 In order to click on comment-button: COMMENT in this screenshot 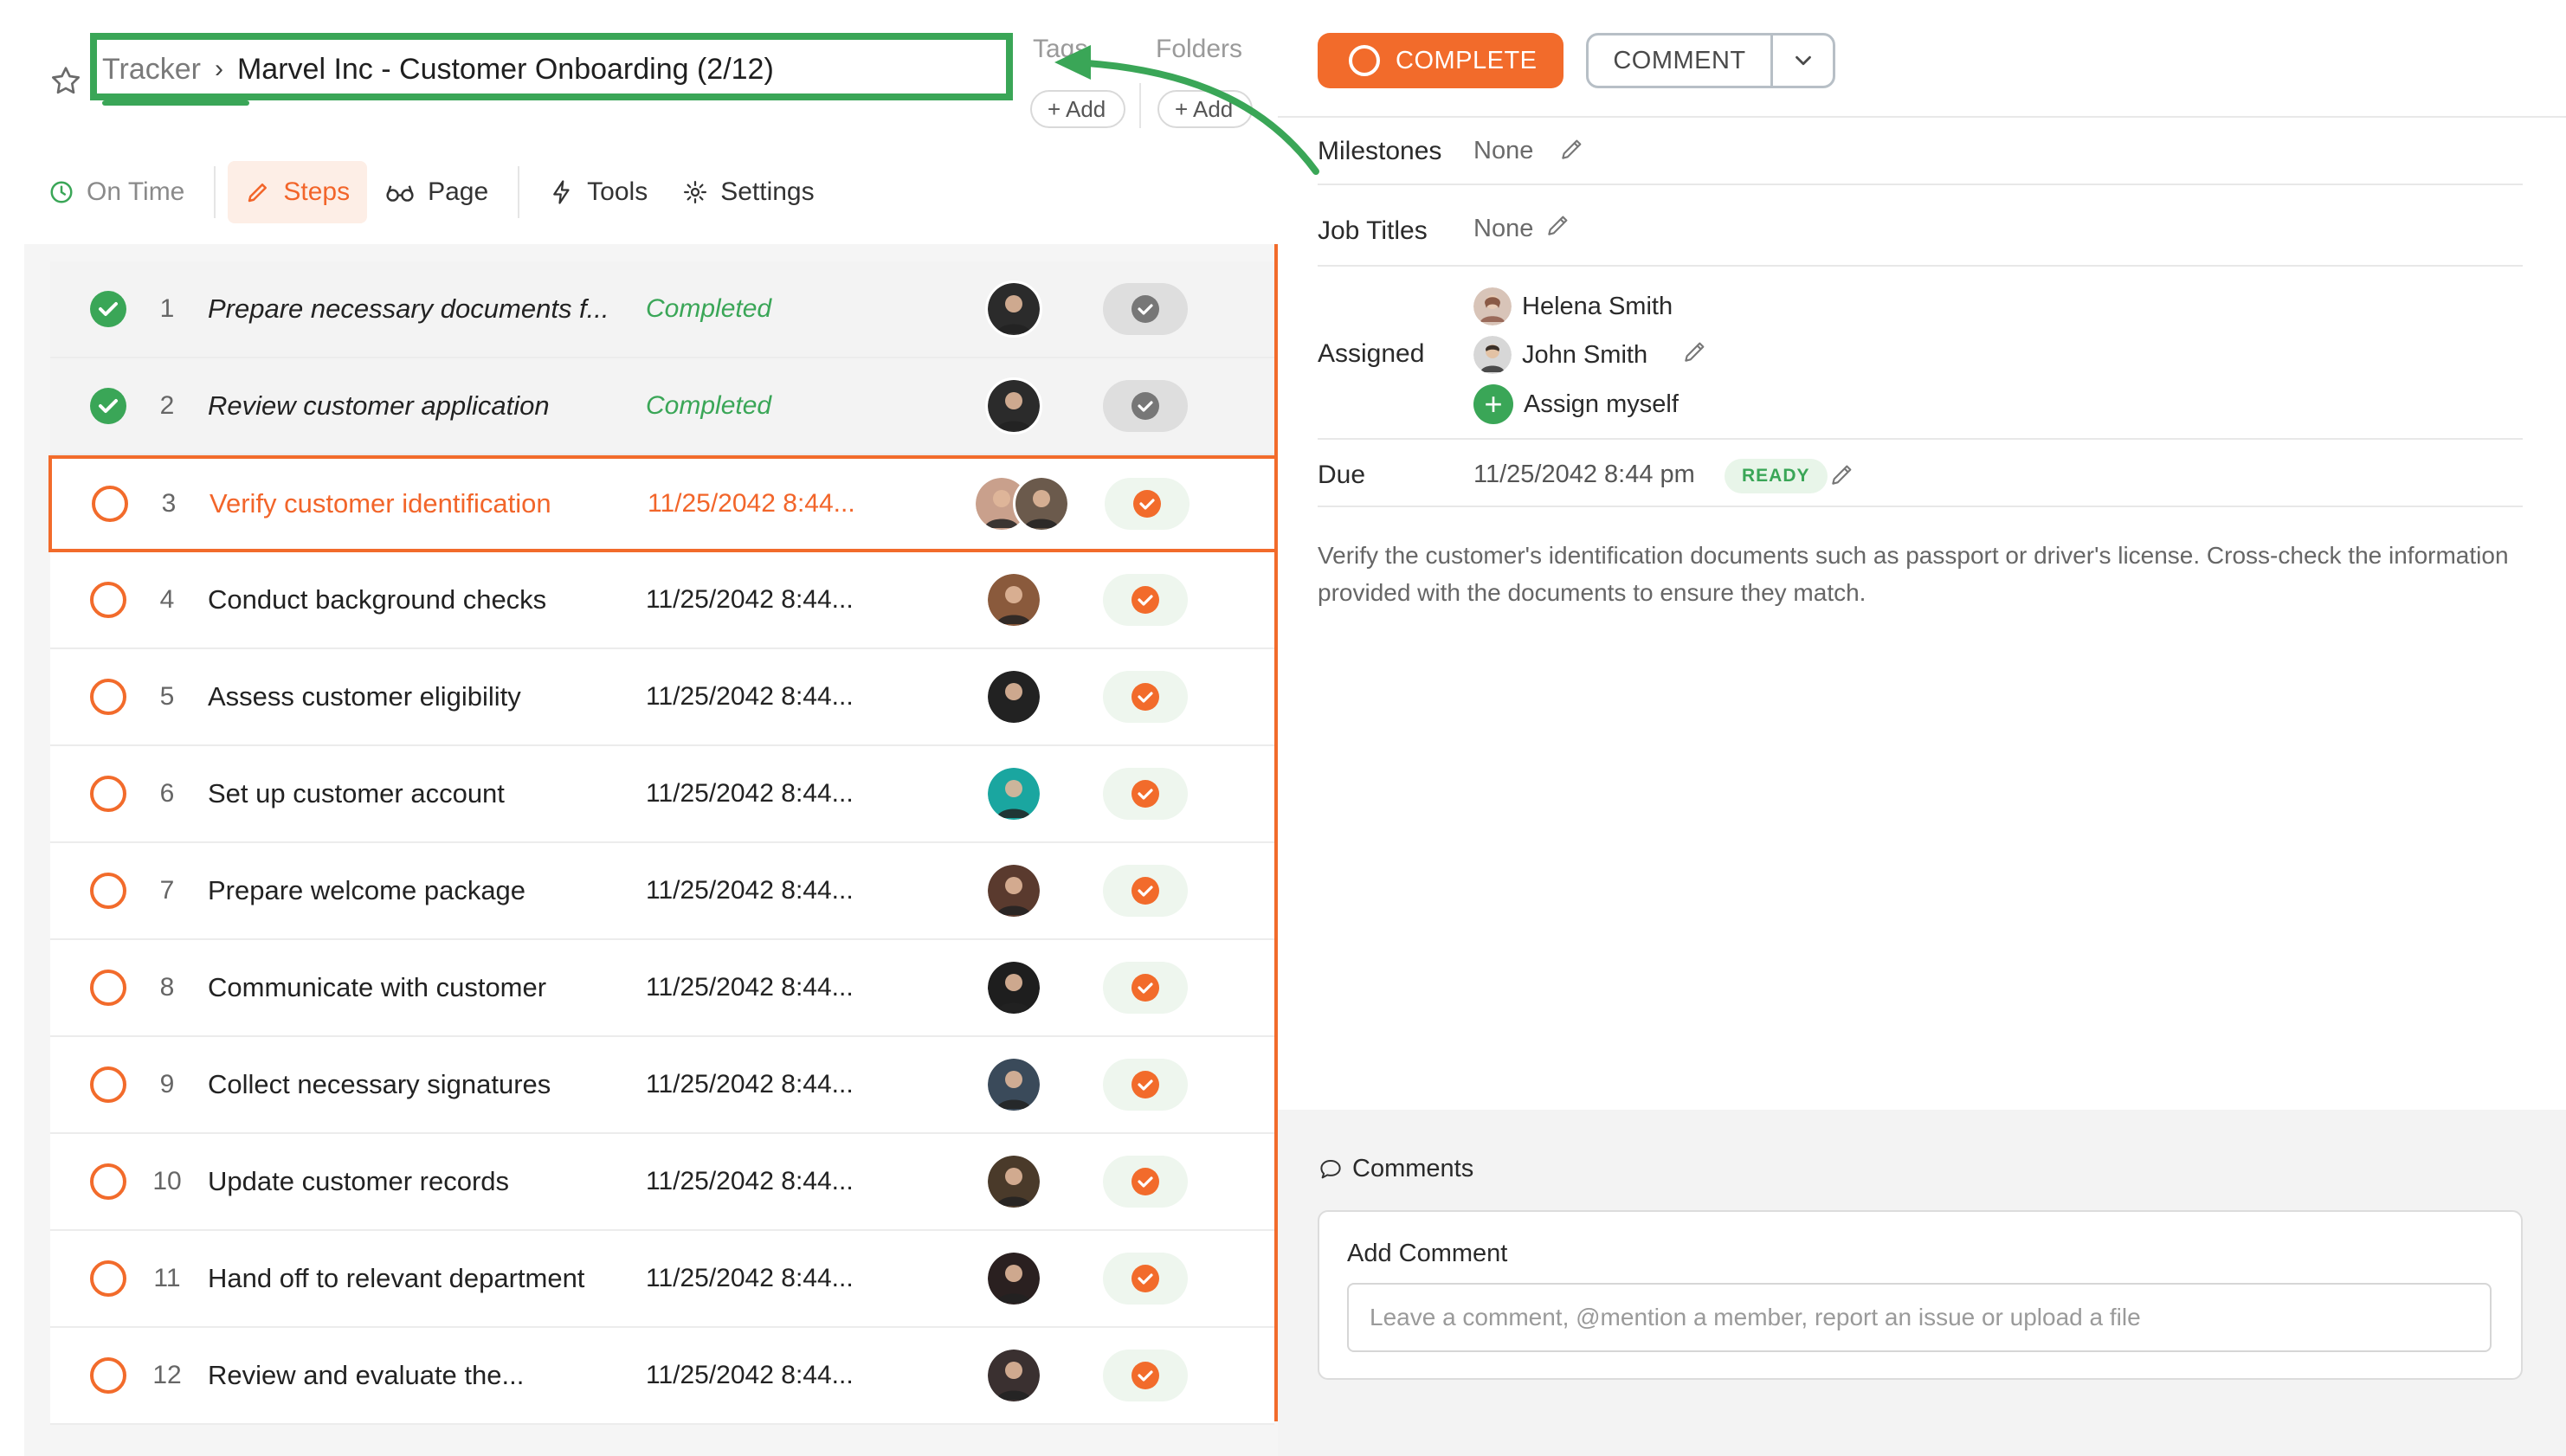, I will do `click(1711, 60)`.